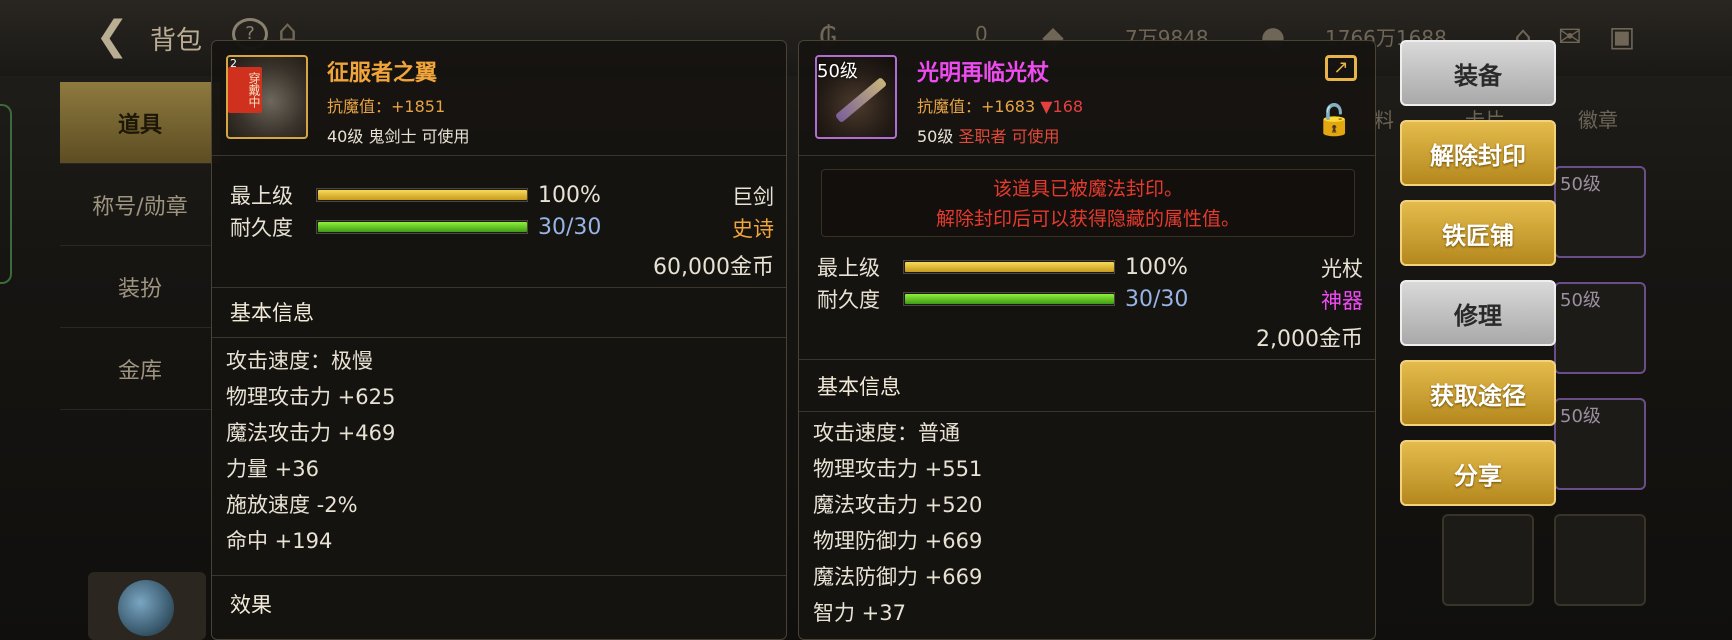  I want to click on weapon-type: 光杖, so click(1342, 269).